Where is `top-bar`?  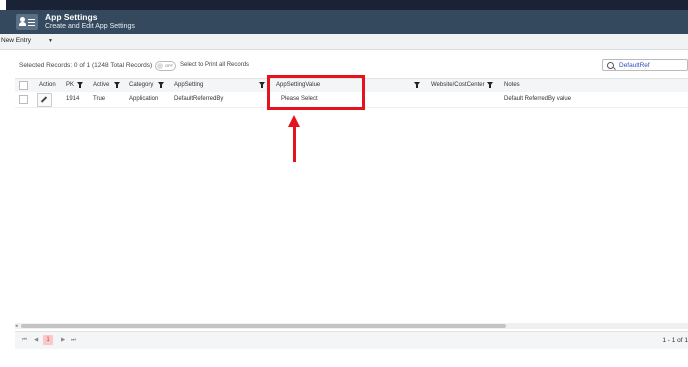
top-bar is located at coordinates (344, 5).